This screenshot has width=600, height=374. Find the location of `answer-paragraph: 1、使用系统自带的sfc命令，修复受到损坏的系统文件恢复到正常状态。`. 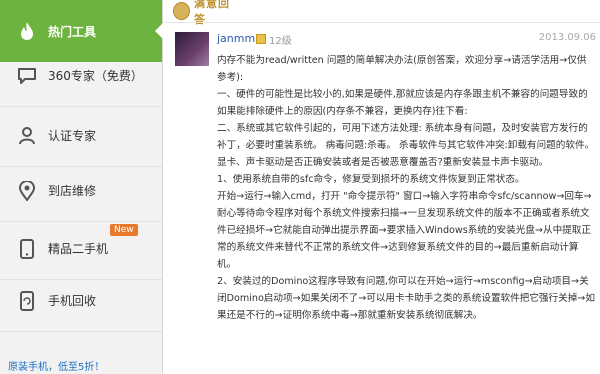

answer-paragraph: 1、使用系统自带的sfc命令，修复受到损坏的系统文件恢复到正常状态。 is located at coordinates (371, 179).